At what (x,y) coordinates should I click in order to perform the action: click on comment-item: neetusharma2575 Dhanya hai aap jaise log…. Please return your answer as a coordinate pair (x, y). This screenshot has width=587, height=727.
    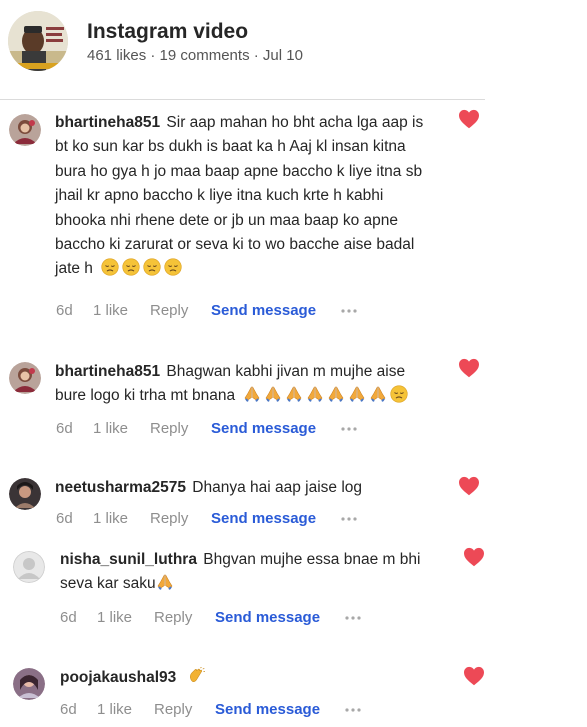
    Looking at the image, I should click on (293, 506).